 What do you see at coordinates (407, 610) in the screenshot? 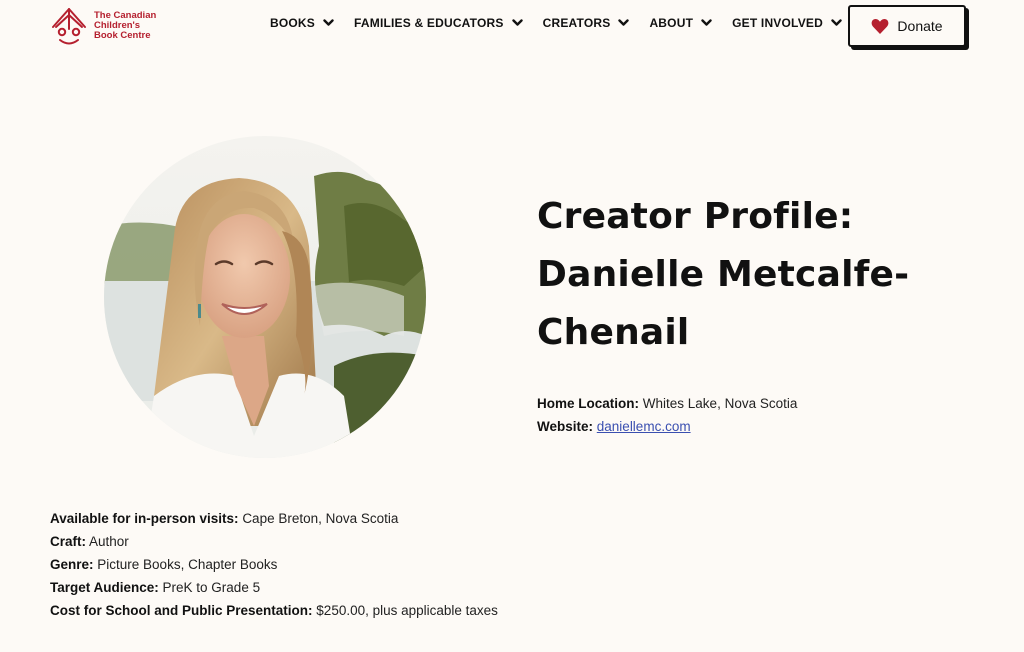
I see `cost-value: $250.00, plus applicable taxes` at bounding box center [407, 610].